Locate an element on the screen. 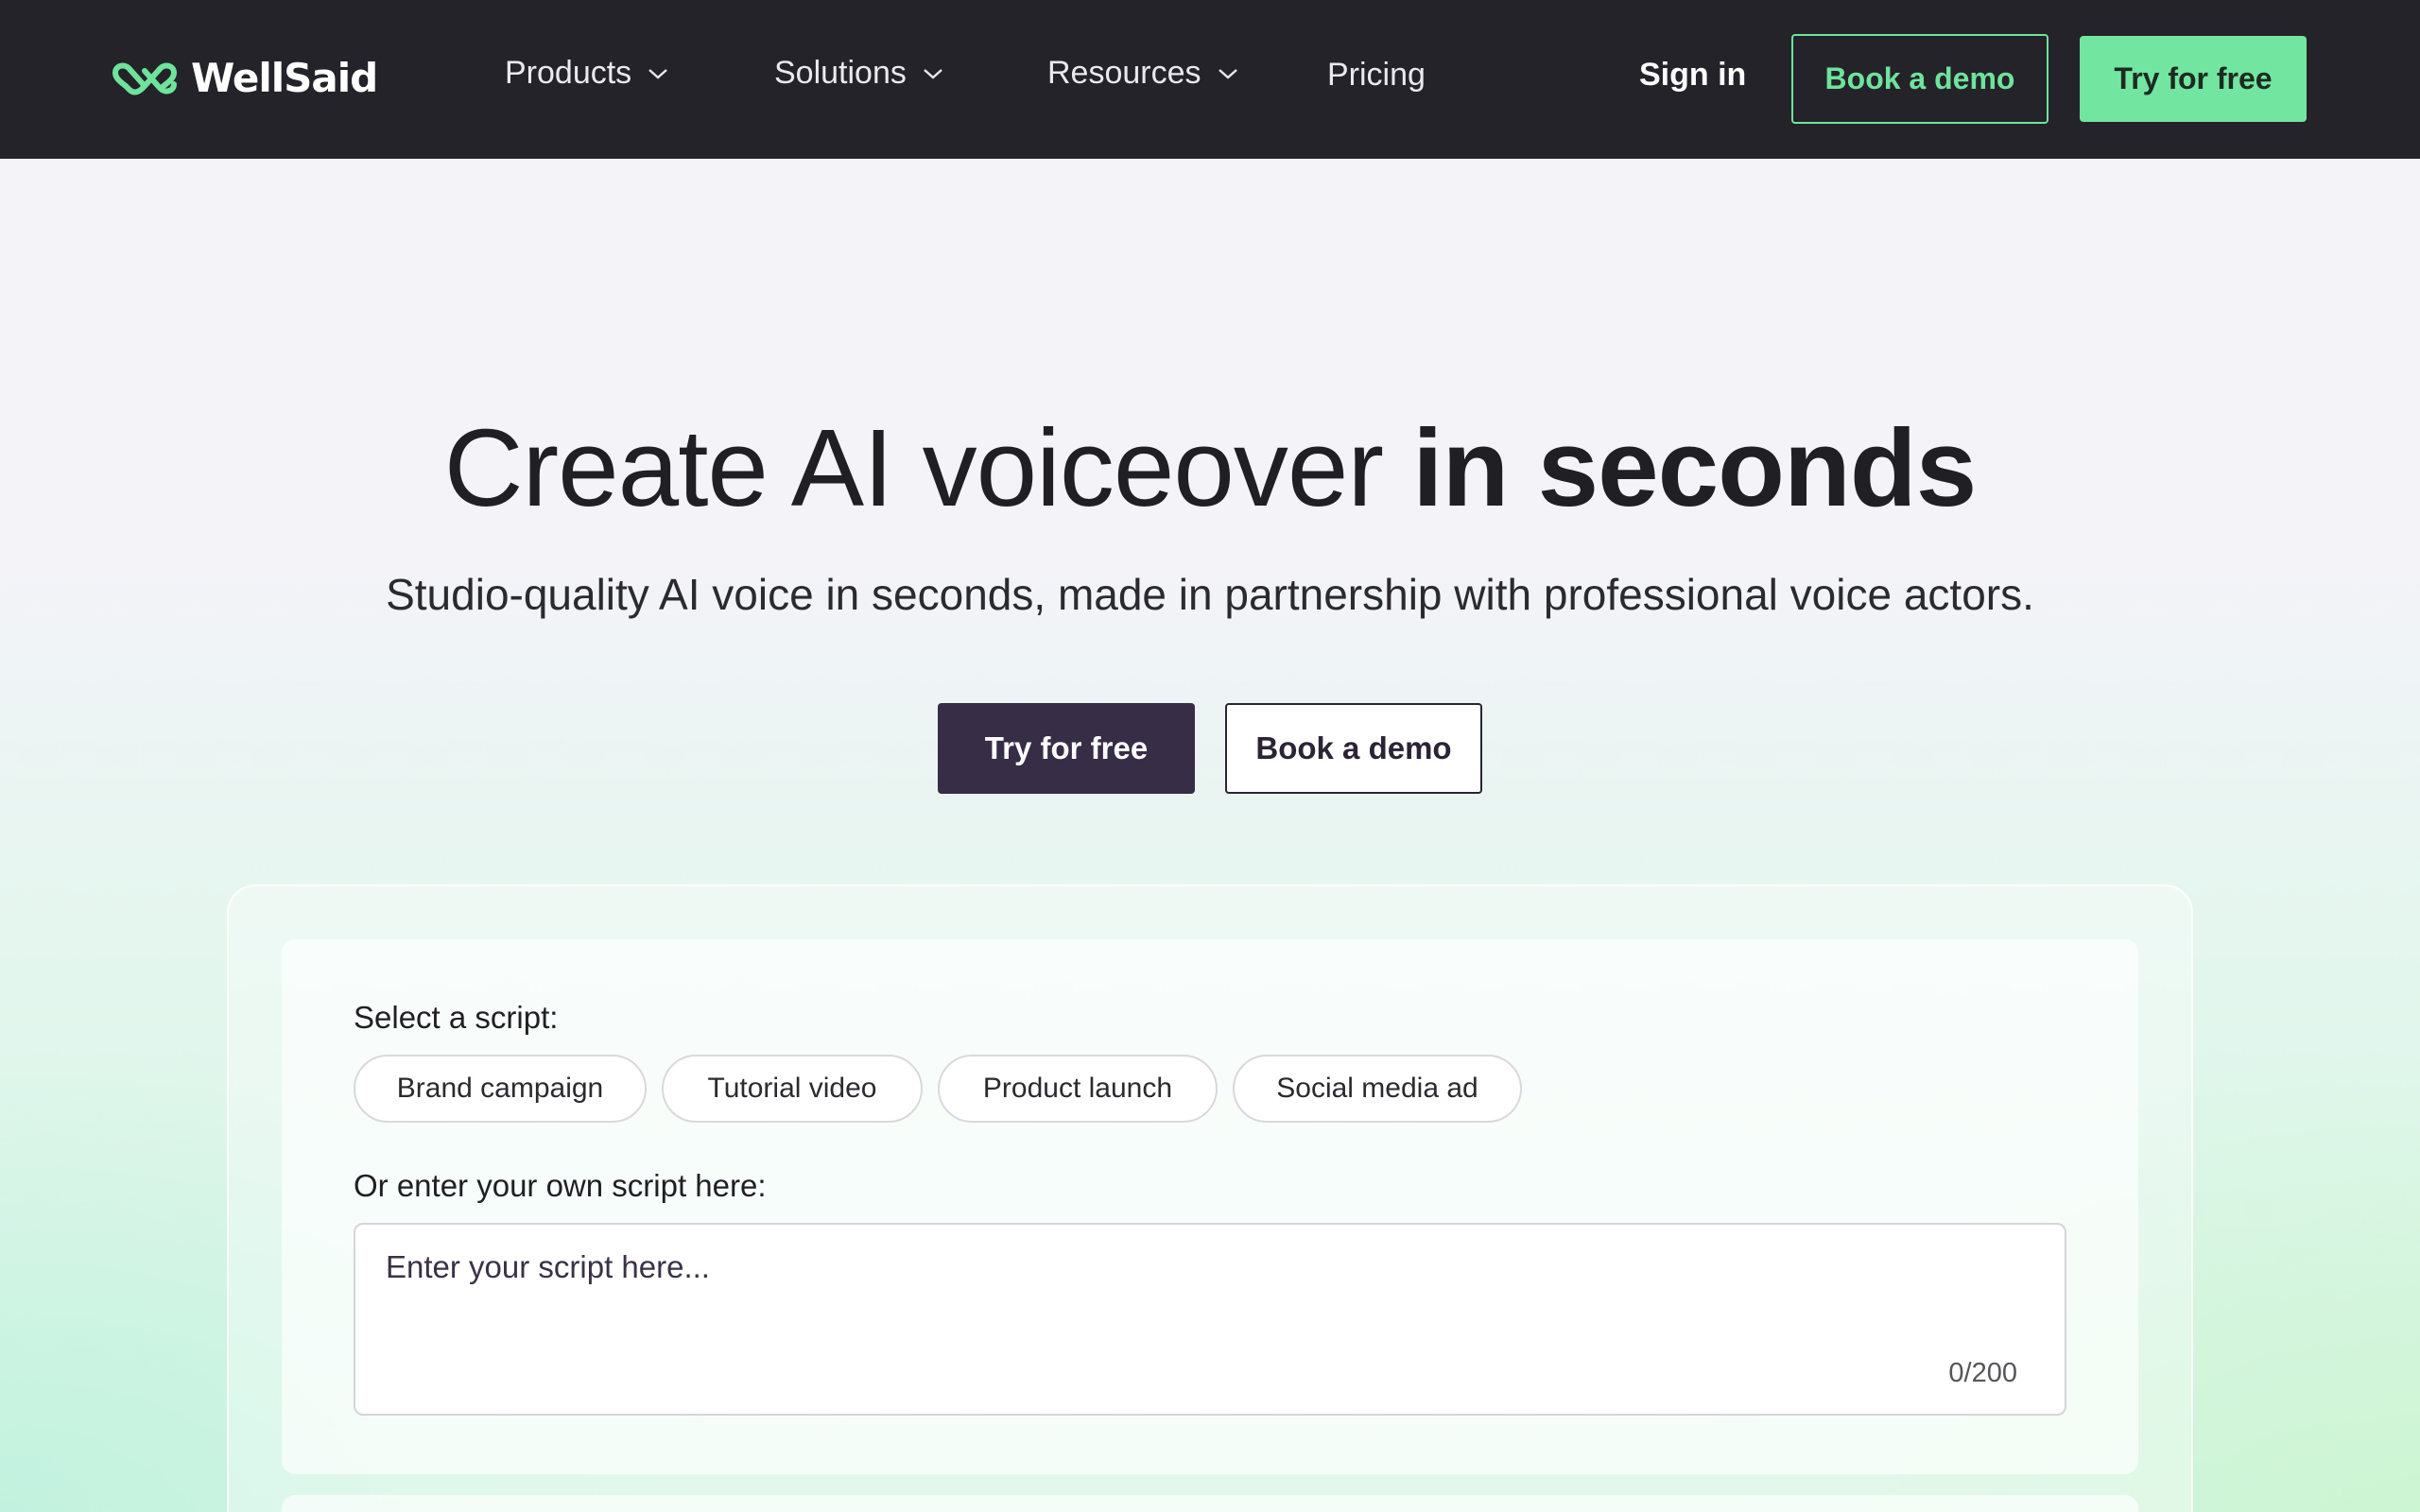 Image resolution: width=2420 pixels, height=1512 pixels. nav-item-label: Pricing is located at coordinates (1376, 75).